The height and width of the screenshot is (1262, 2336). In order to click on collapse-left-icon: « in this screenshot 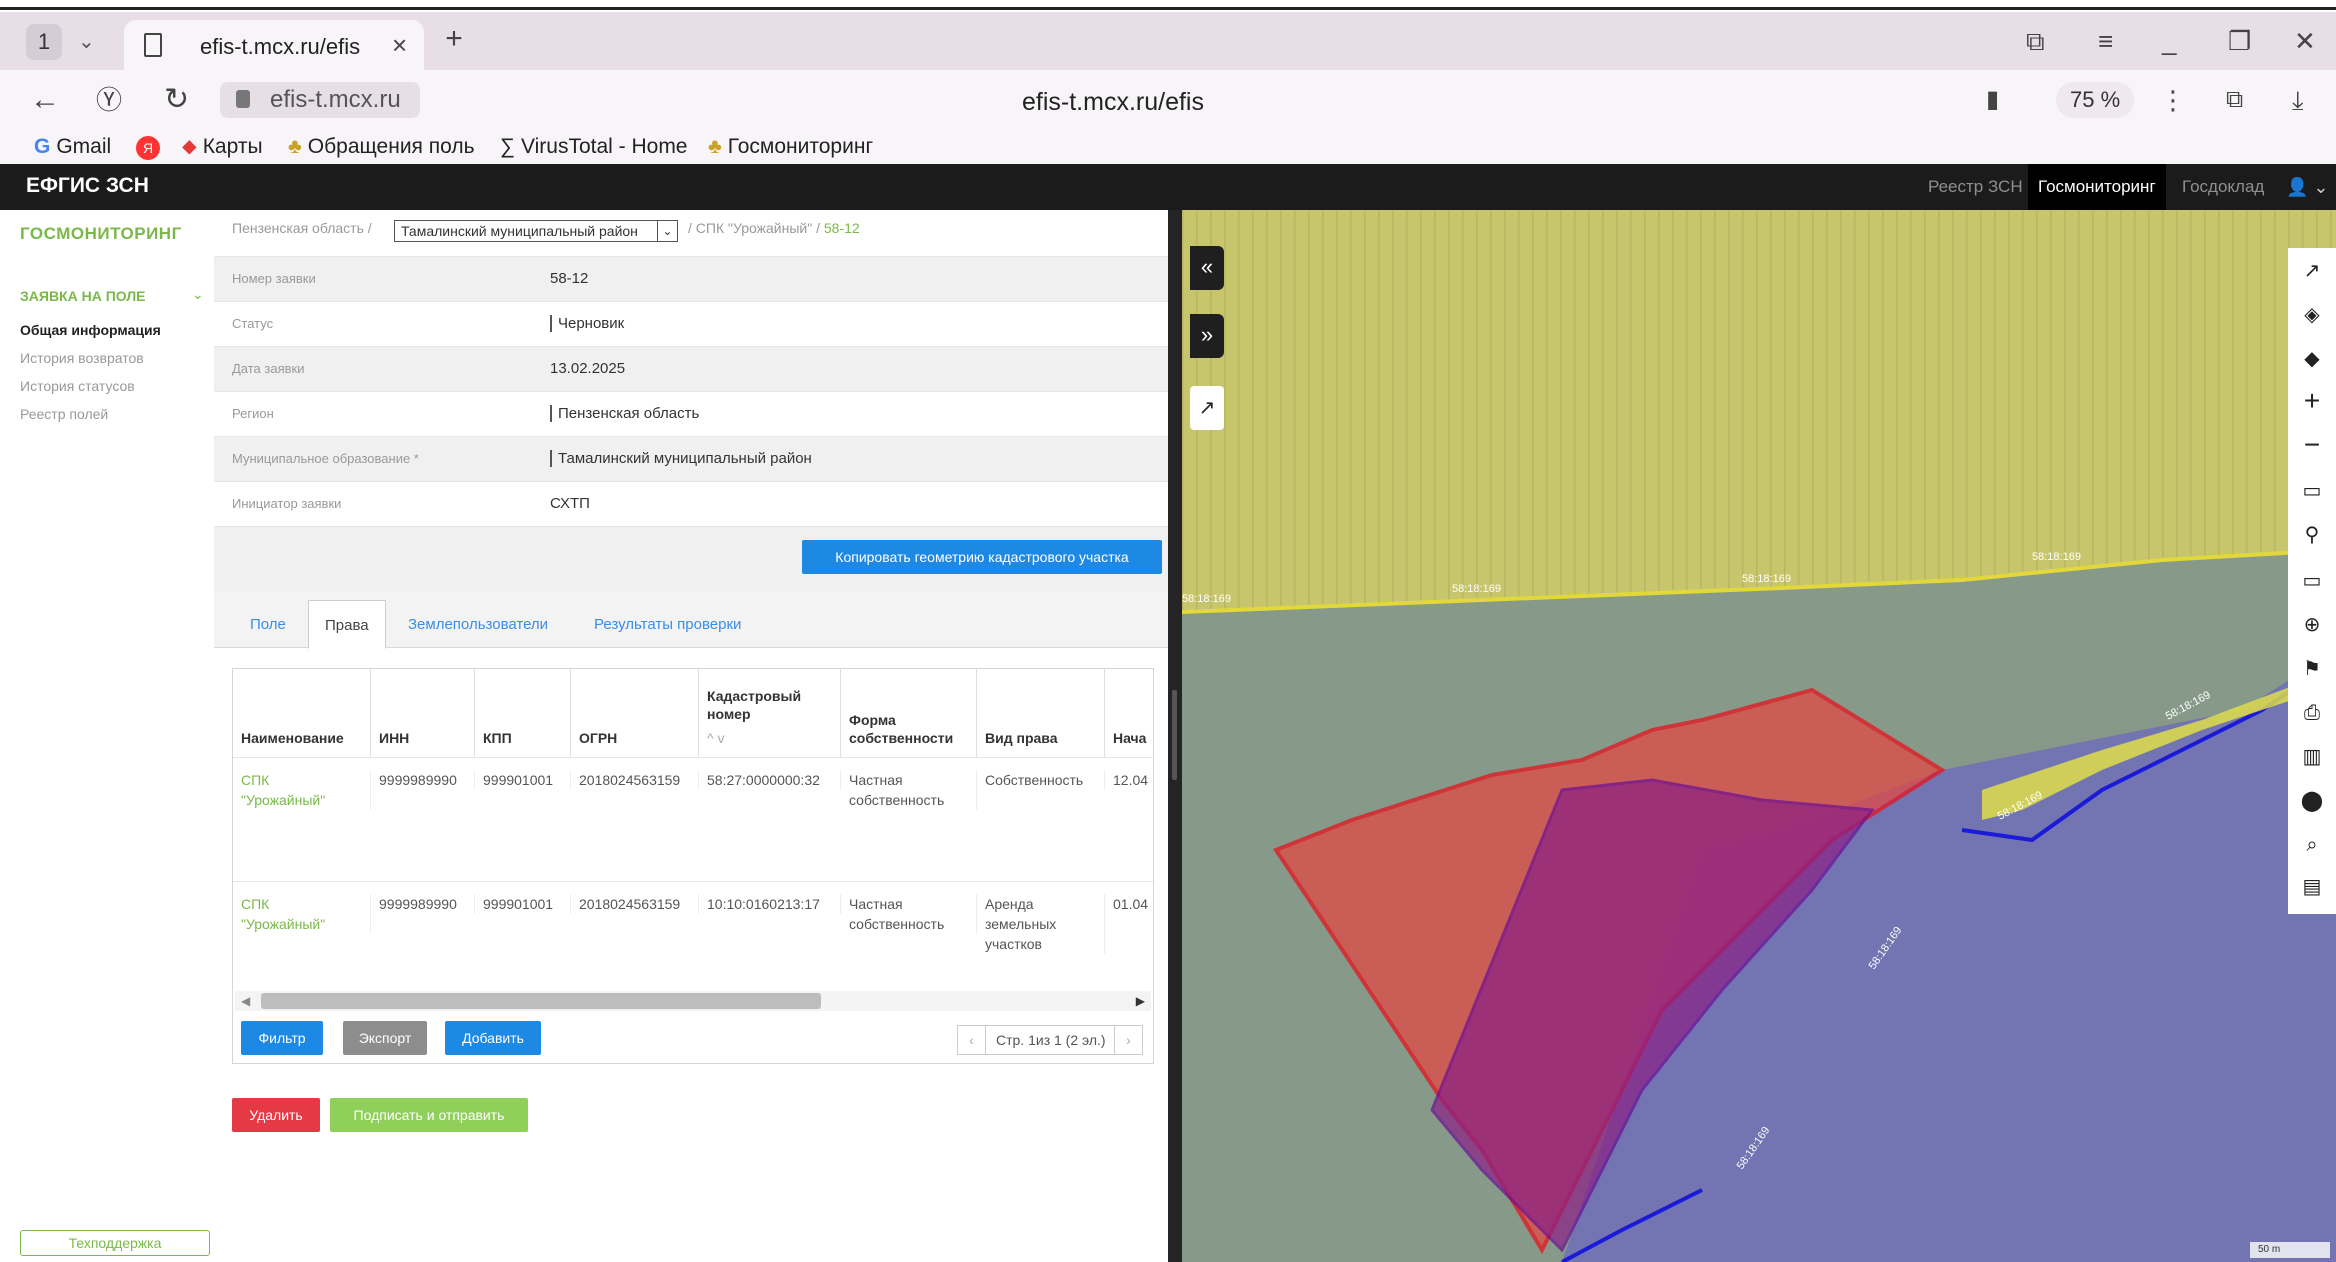, I will do `click(1207, 268)`.